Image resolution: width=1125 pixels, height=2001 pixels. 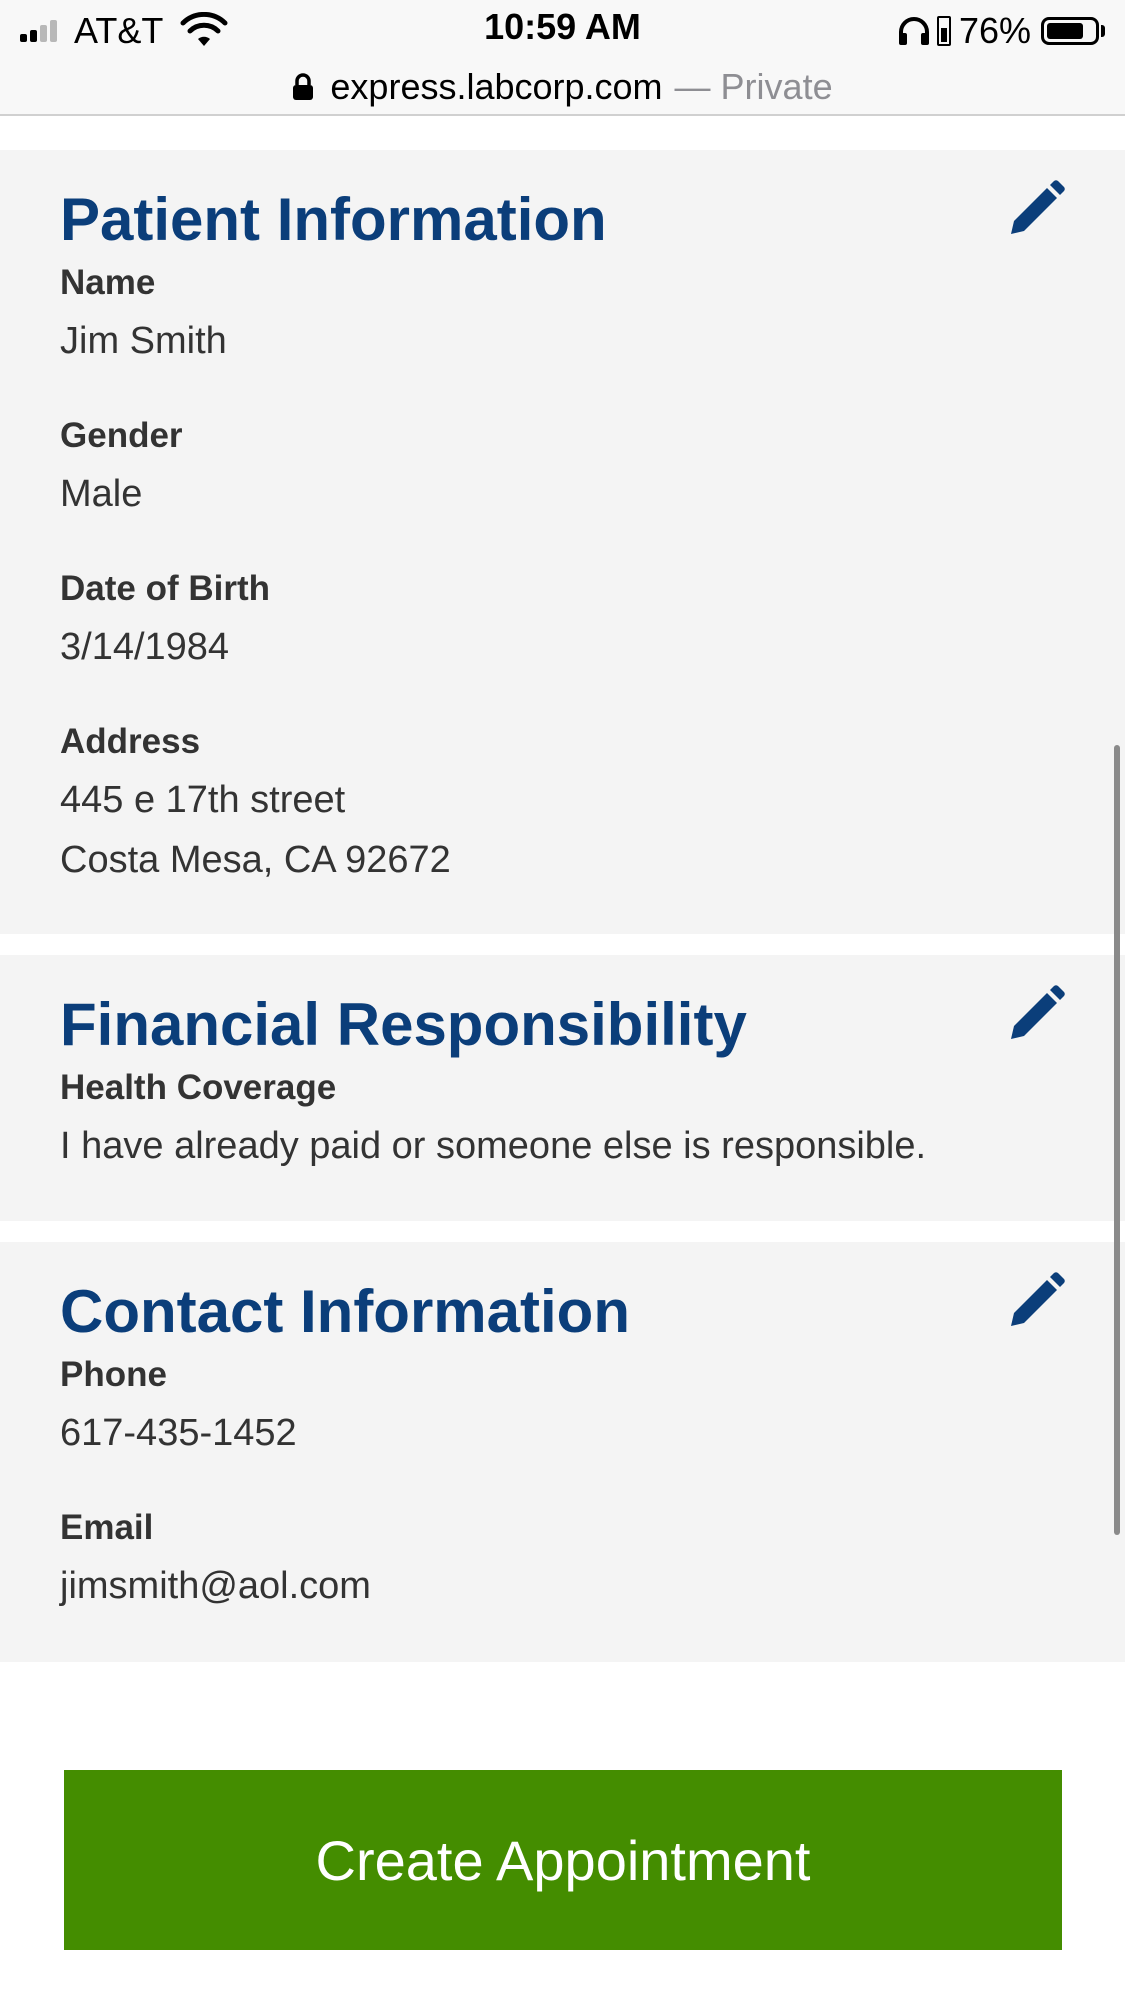 I want to click on address-line-2: Costa Mesa, CA 92672, so click(x=255, y=860).